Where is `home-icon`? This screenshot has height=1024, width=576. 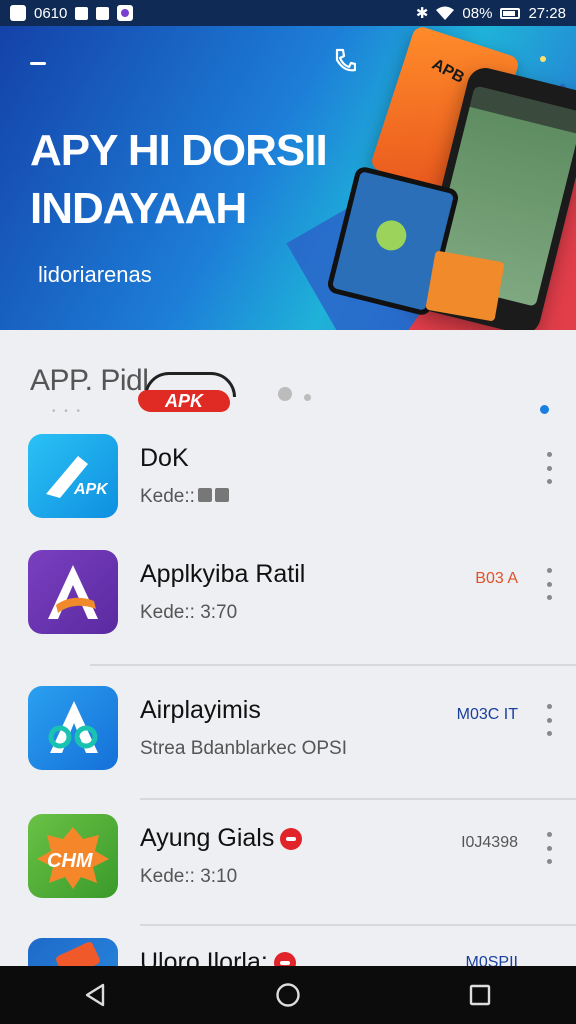 home-icon is located at coordinates (288, 995).